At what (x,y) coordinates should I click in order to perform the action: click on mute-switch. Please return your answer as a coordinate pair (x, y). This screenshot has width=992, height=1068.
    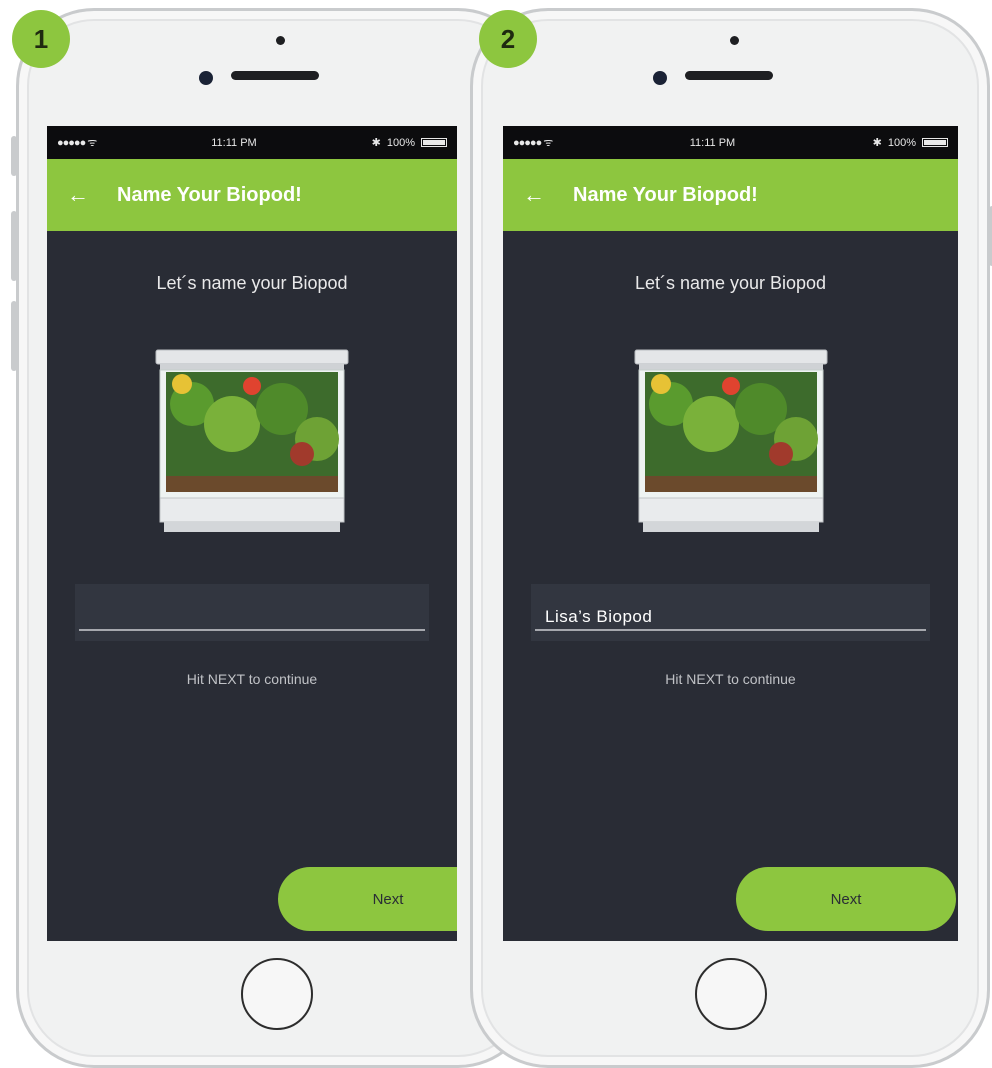
    Looking at the image, I should click on (14, 156).